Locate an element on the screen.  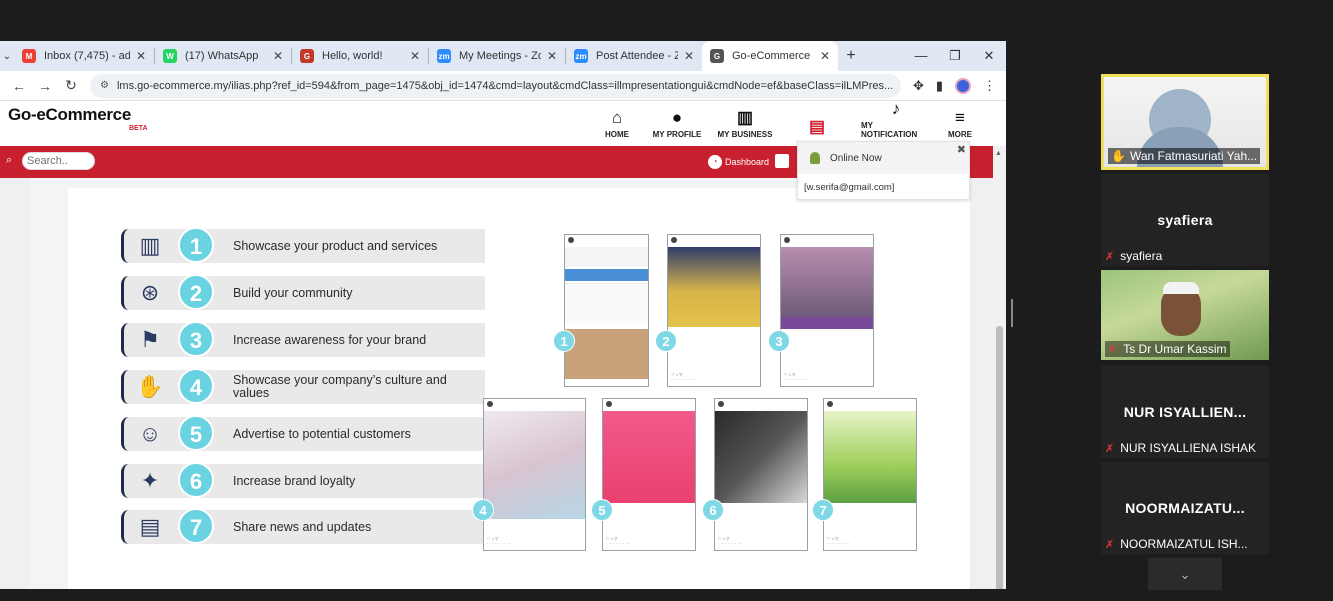
vertical-scrollbar: ▲ is located at coordinates (999, 367).